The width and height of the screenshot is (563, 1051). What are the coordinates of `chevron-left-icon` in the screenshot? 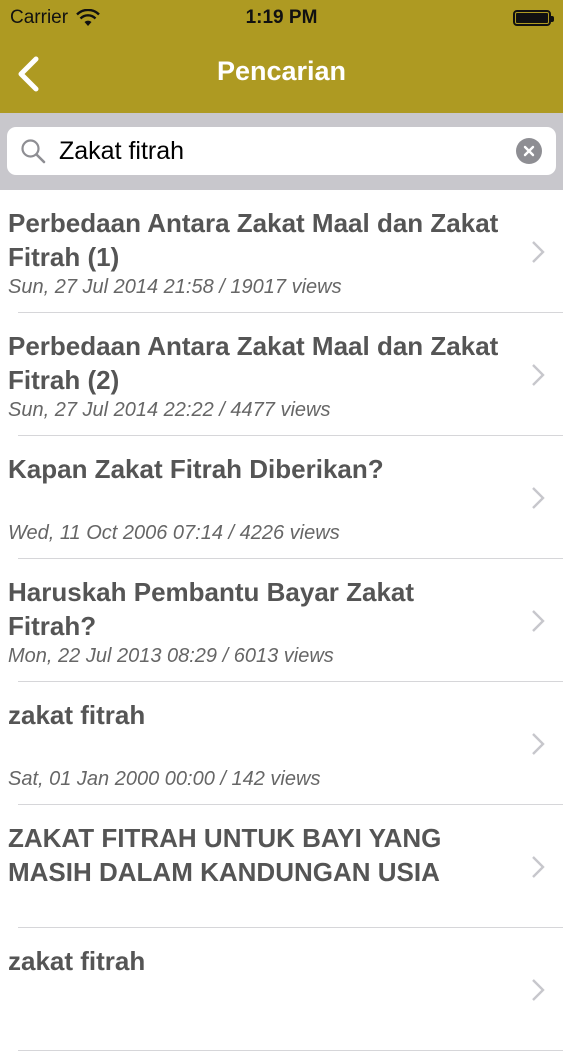 It's located at (28, 74).